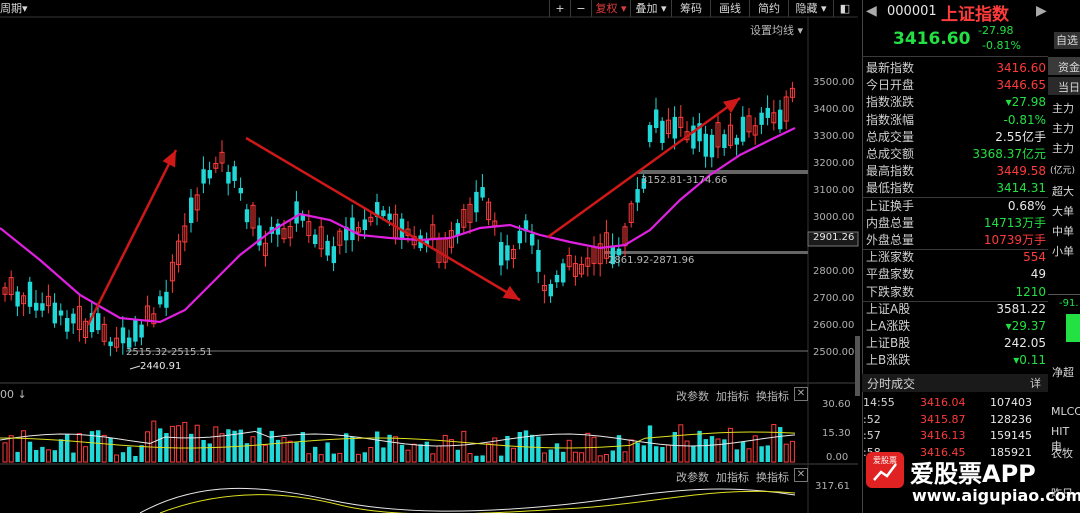 This screenshot has width=1080, height=513. Describe the element at coordinates (732, 396) in the screenshot. I see `add-indicator-button: 加指标` at that location.